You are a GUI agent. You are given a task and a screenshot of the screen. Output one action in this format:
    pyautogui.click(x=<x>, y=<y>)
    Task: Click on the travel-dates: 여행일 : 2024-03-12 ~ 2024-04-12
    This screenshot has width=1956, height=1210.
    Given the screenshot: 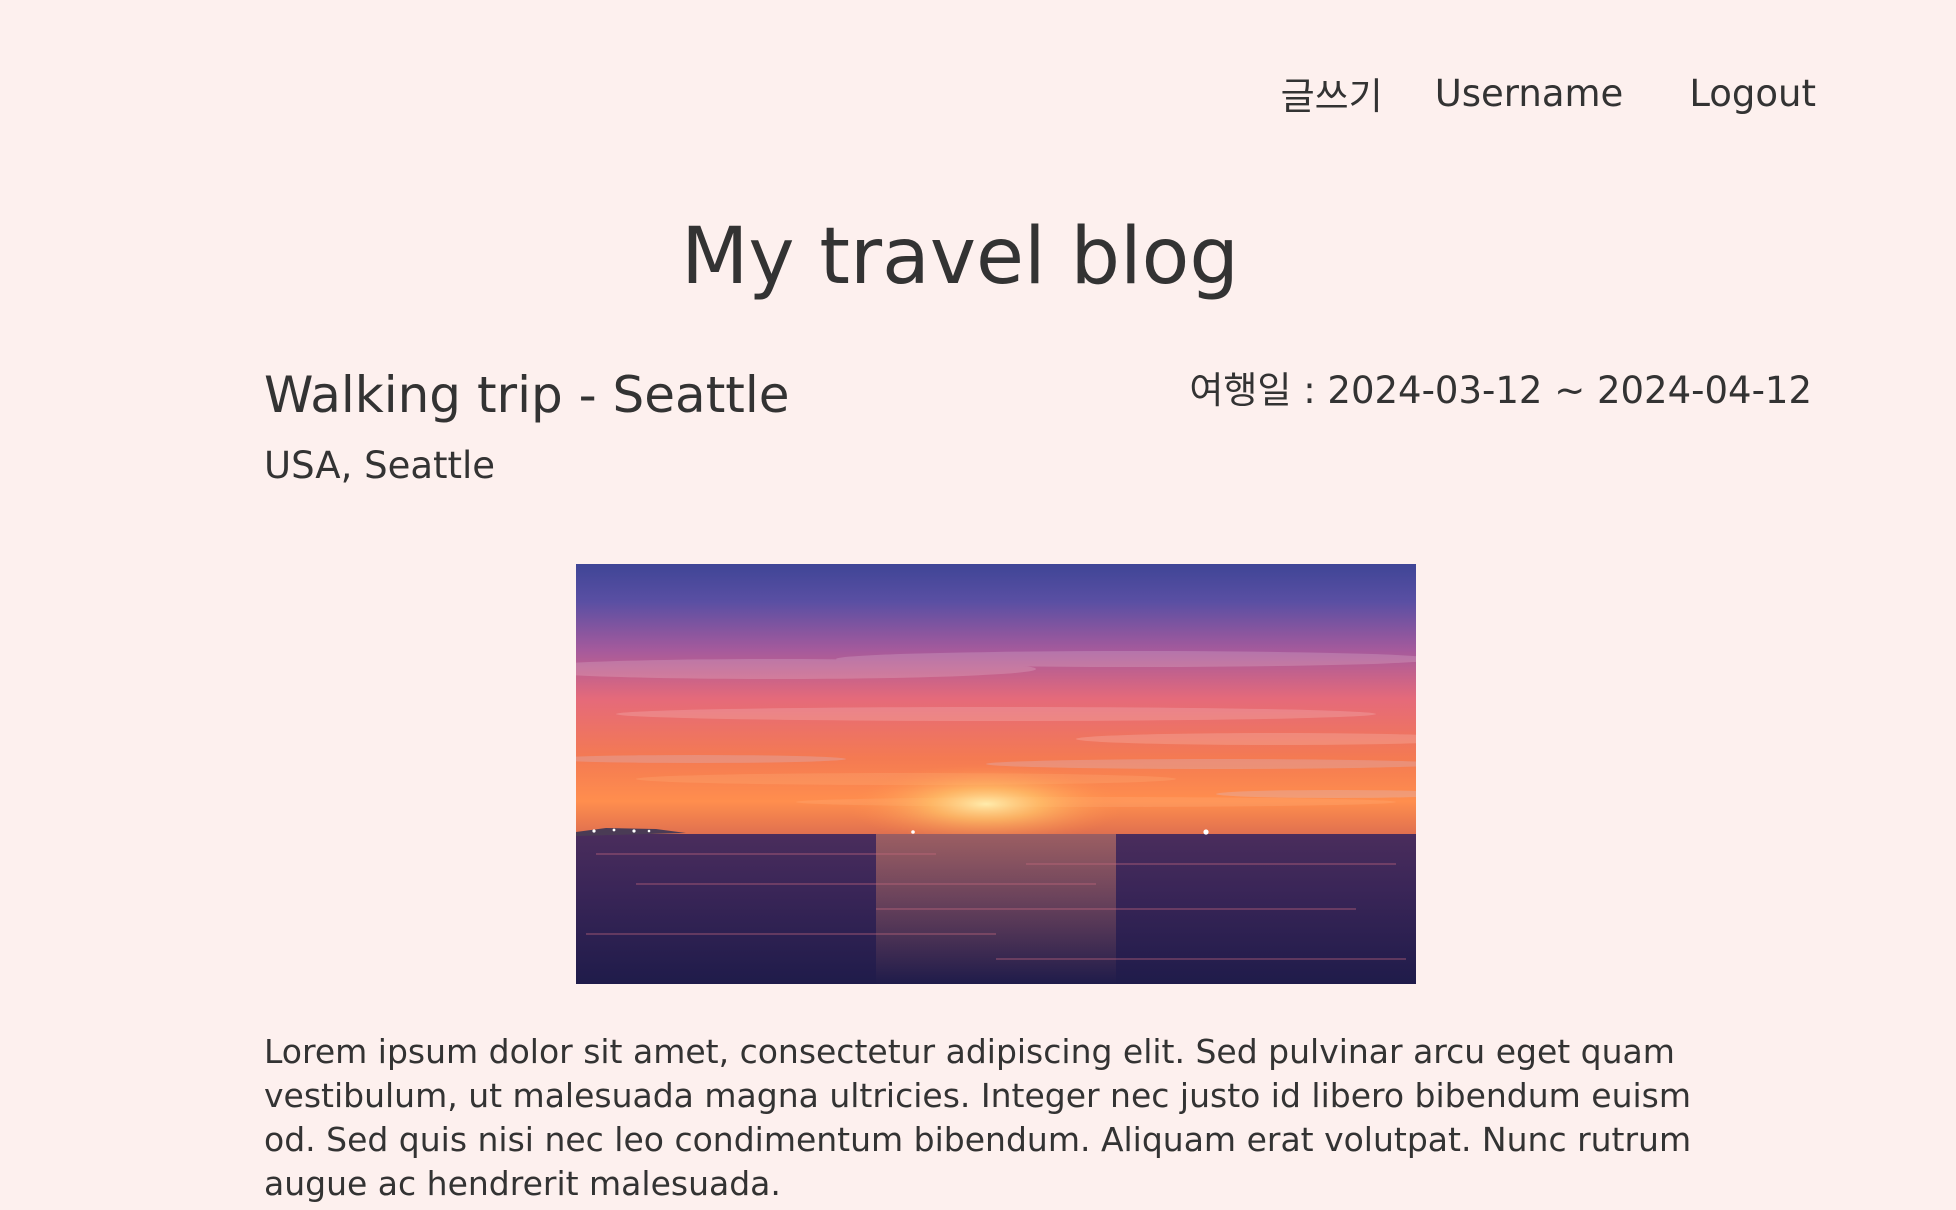 What is the action you would take?
    pyautogui.click(x=1500, y=390)
    